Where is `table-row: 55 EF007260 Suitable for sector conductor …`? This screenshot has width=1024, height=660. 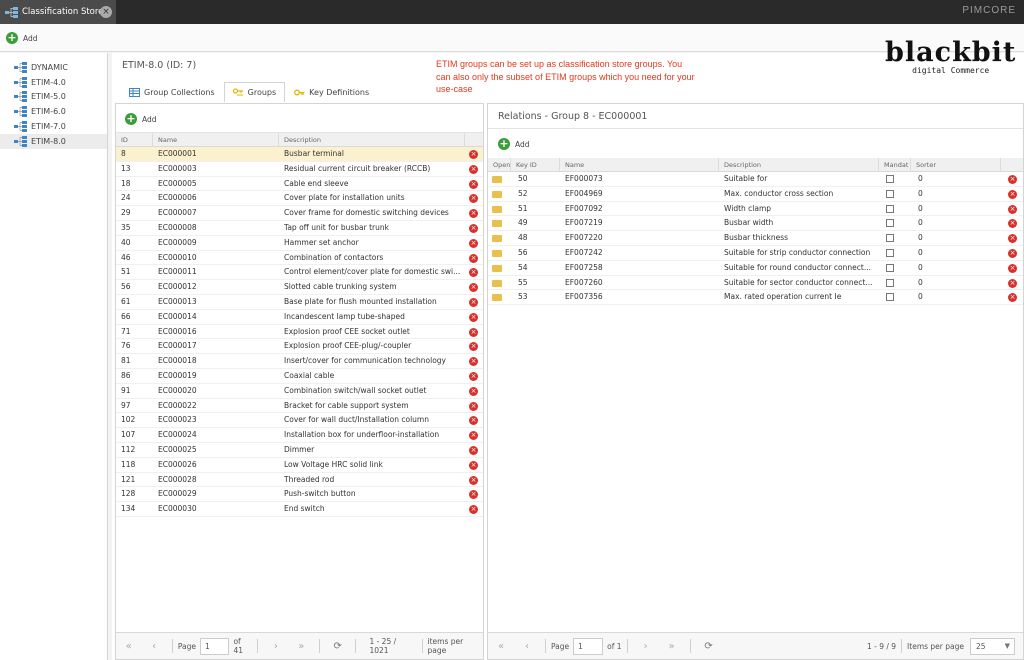 table-row: 55 EF007260 Suitable for sector conductor … is located at coordinates (755, 283).